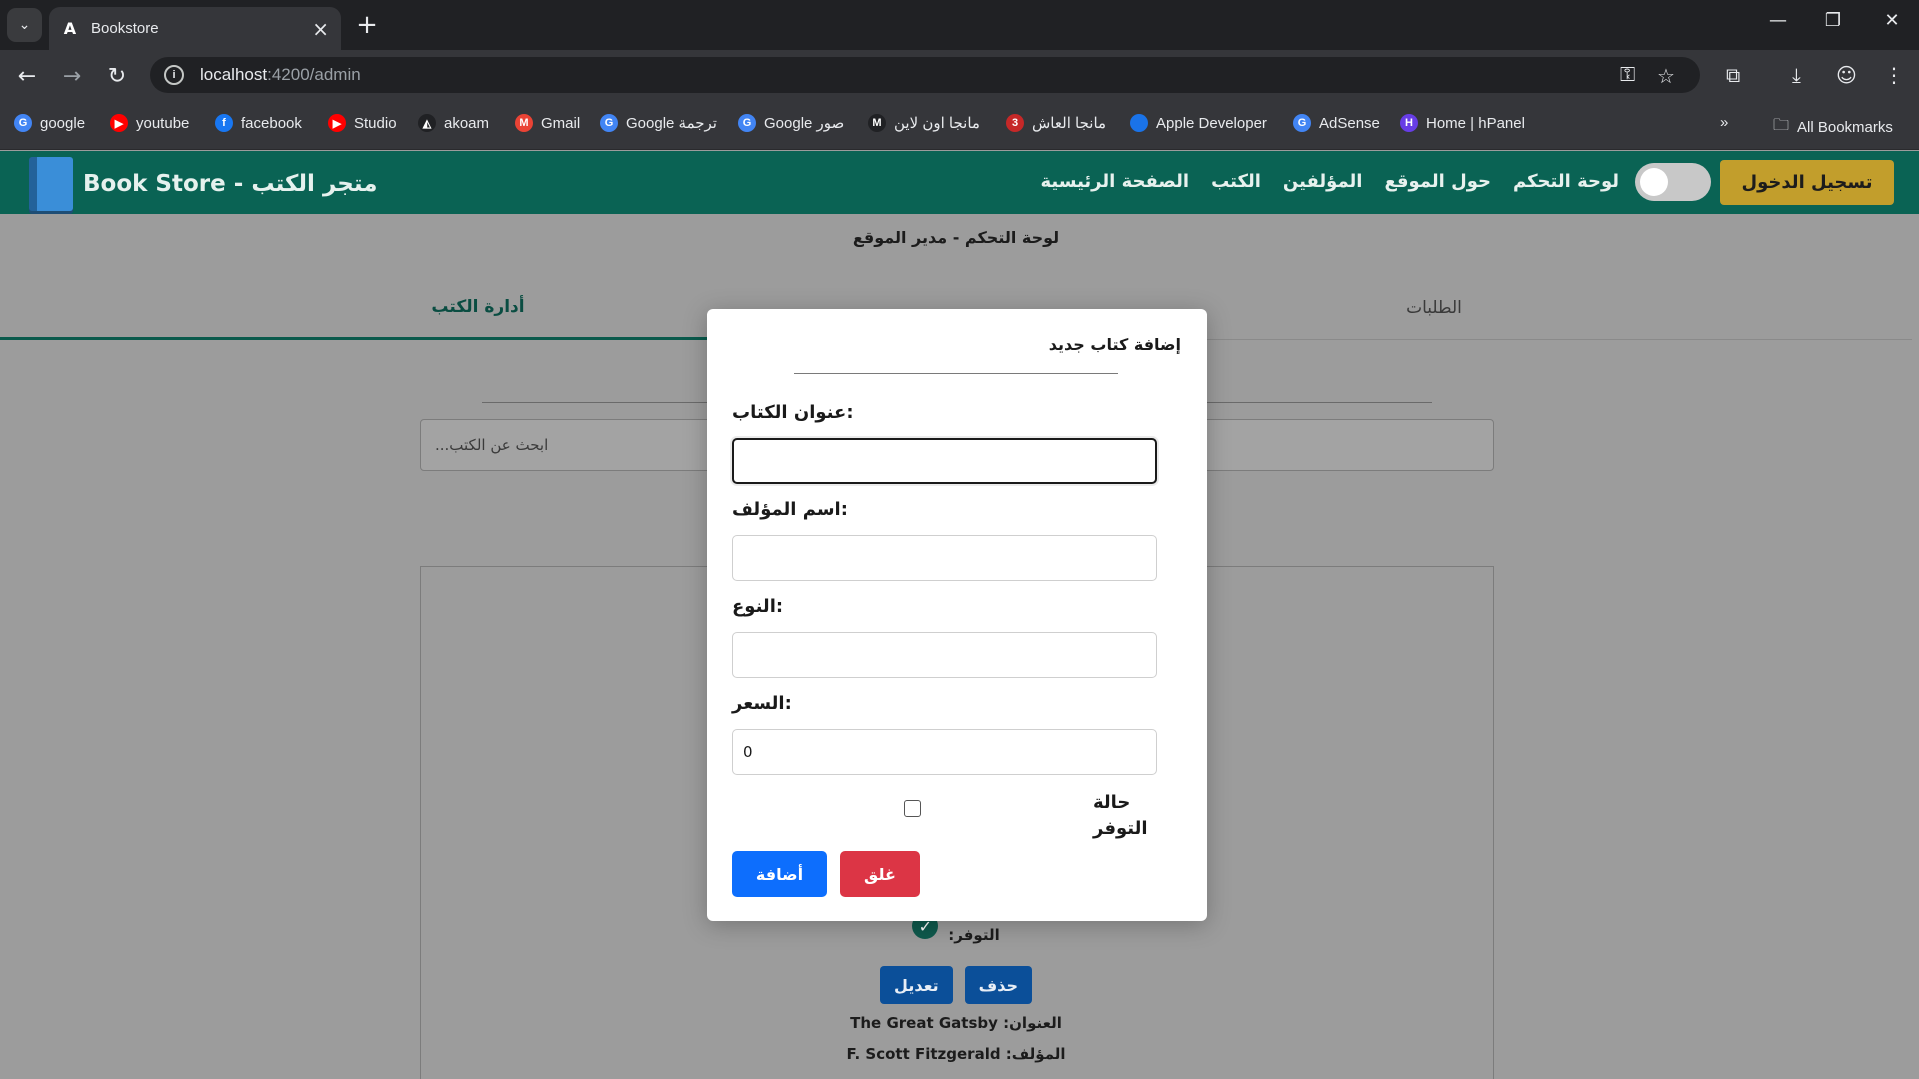  I want to click on nav-dashboard: لوحة التحكم, so click(1566, 181).